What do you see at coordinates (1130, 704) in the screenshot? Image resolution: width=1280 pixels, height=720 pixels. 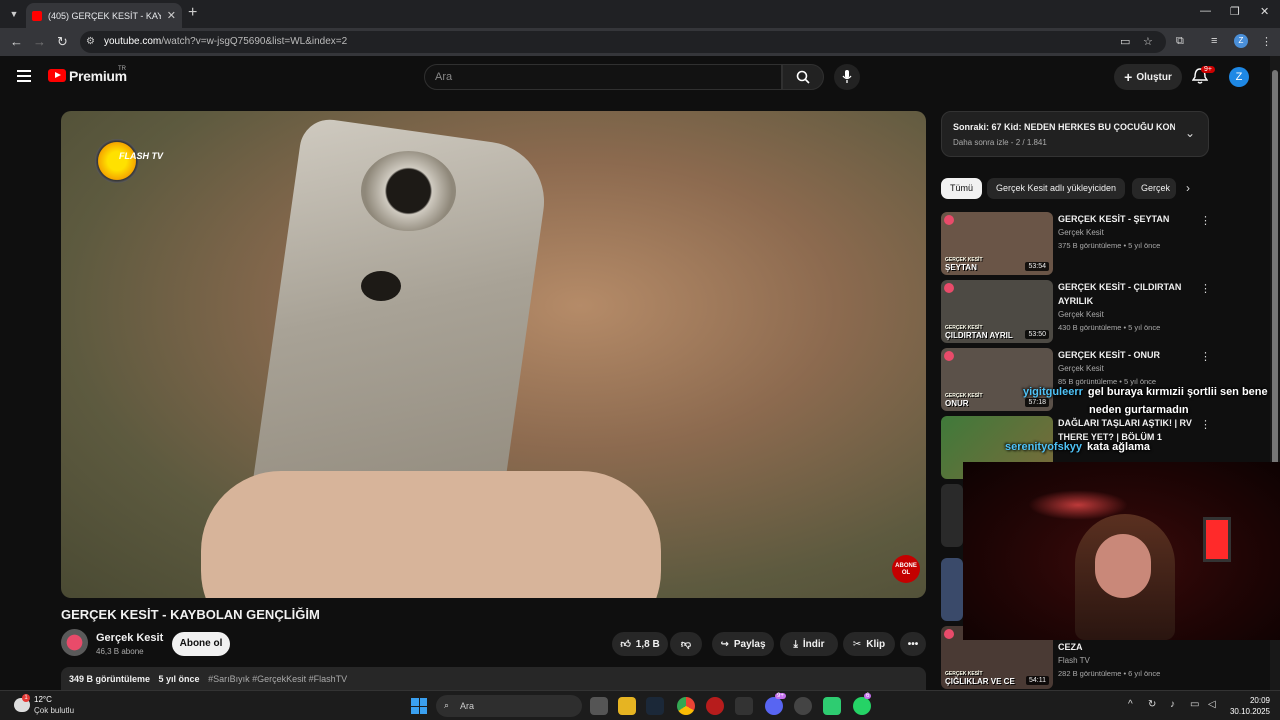 I see `chevron-up-icon: ^` at bounding box center [1130, 704].